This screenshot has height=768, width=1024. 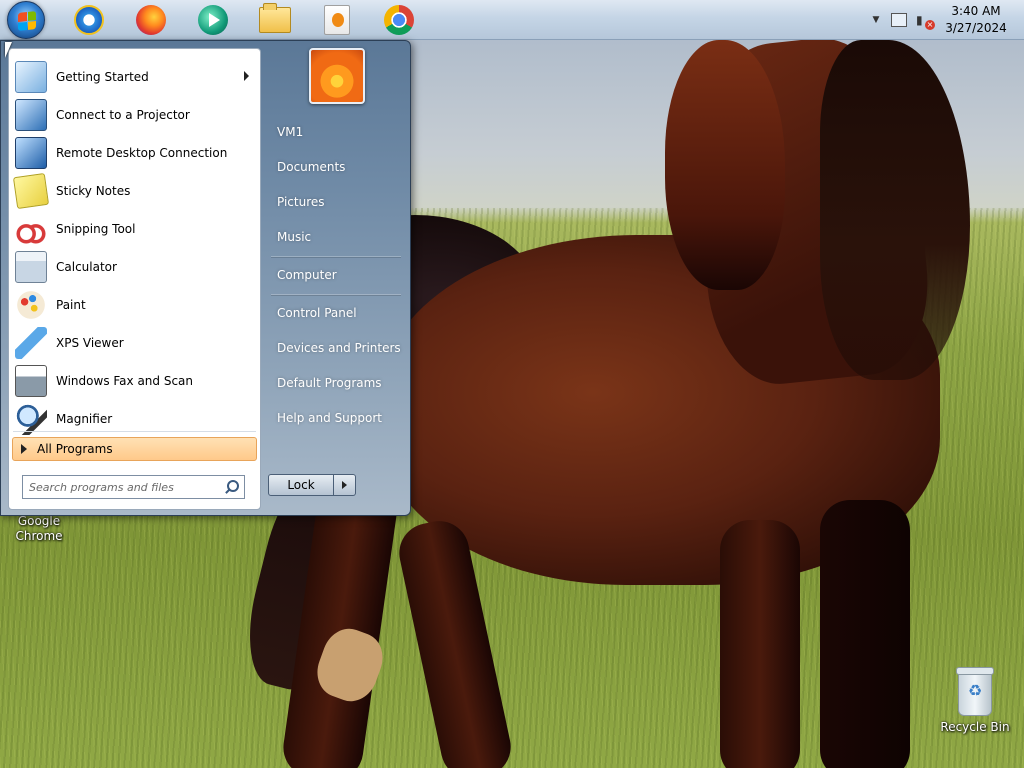 I want to click on program-label: Windows Fax and Scan, so click(x=125, y=381).